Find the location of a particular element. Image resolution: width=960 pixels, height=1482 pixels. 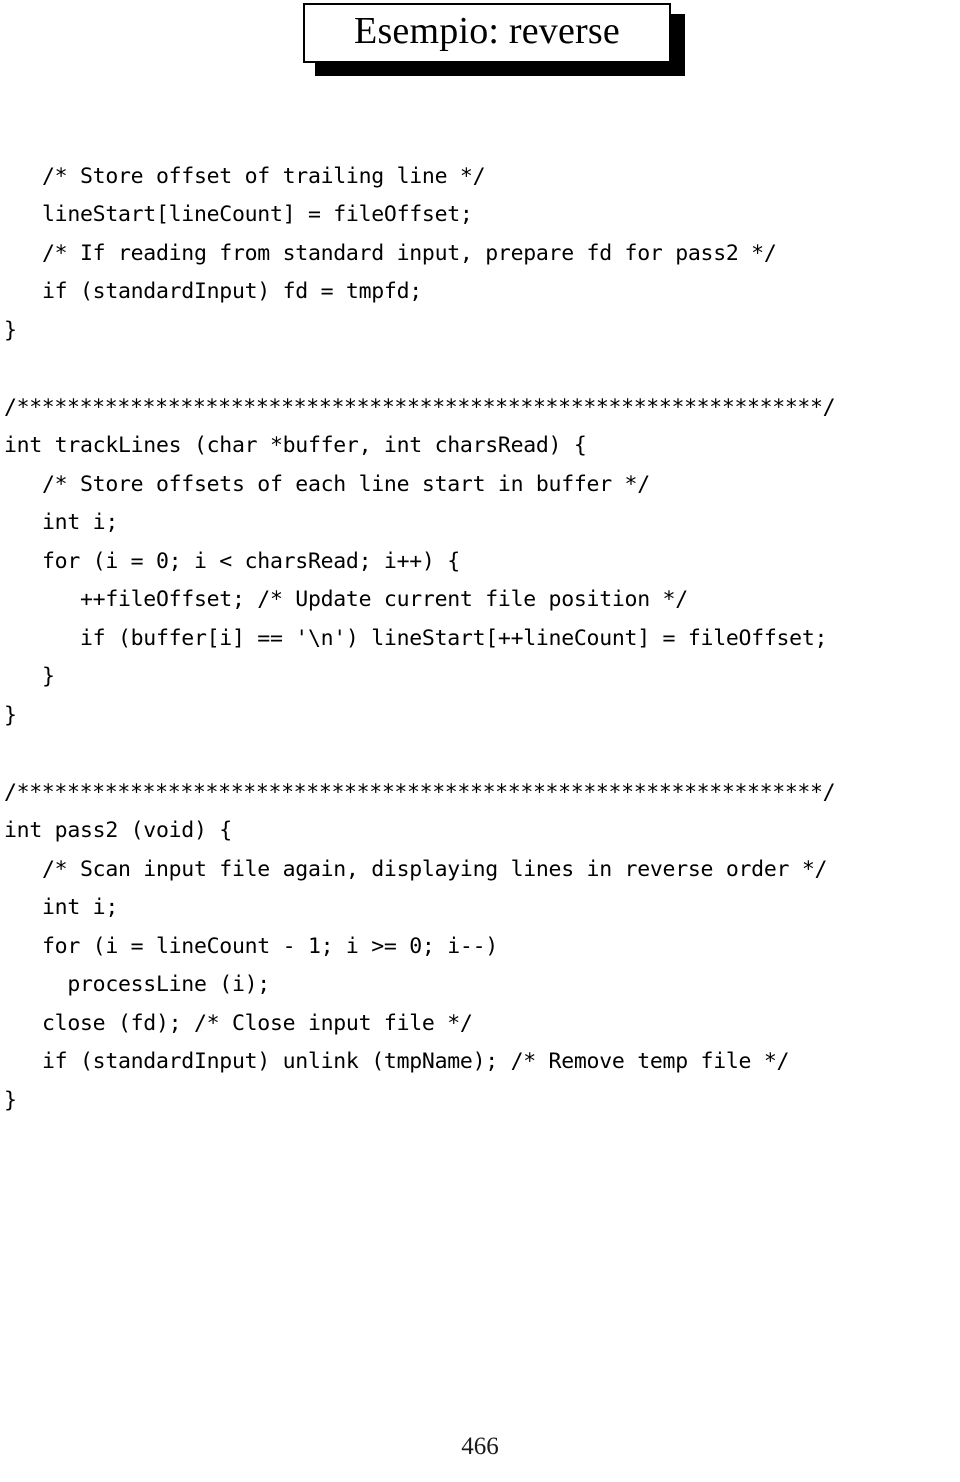

page-title: Esempio: reverse is located at coordinates (487, 31).